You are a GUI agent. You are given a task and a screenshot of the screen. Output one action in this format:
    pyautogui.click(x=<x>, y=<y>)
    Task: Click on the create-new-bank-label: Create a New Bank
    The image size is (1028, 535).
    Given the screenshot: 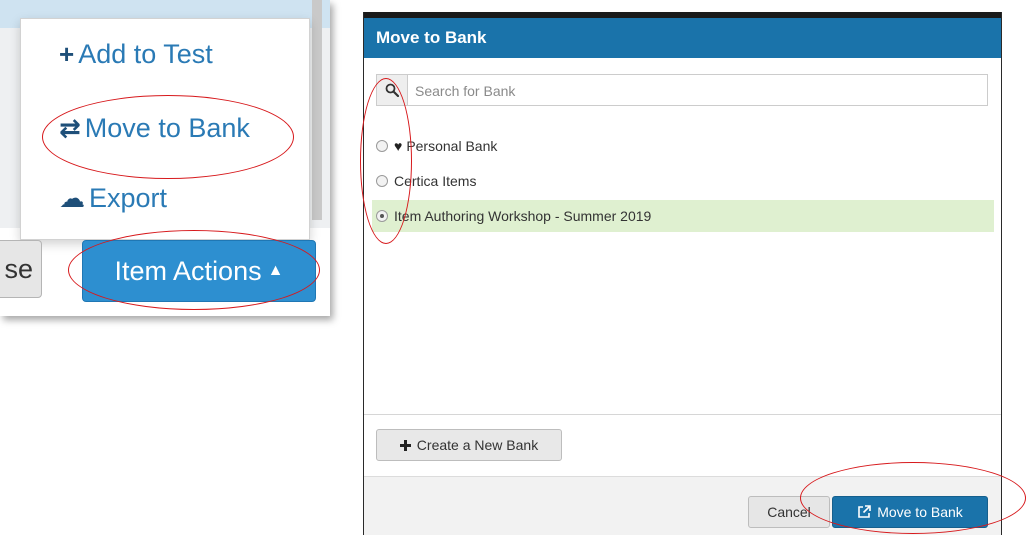 What is the action you would take?
    pyautogui.click(x=477, y=445)
    